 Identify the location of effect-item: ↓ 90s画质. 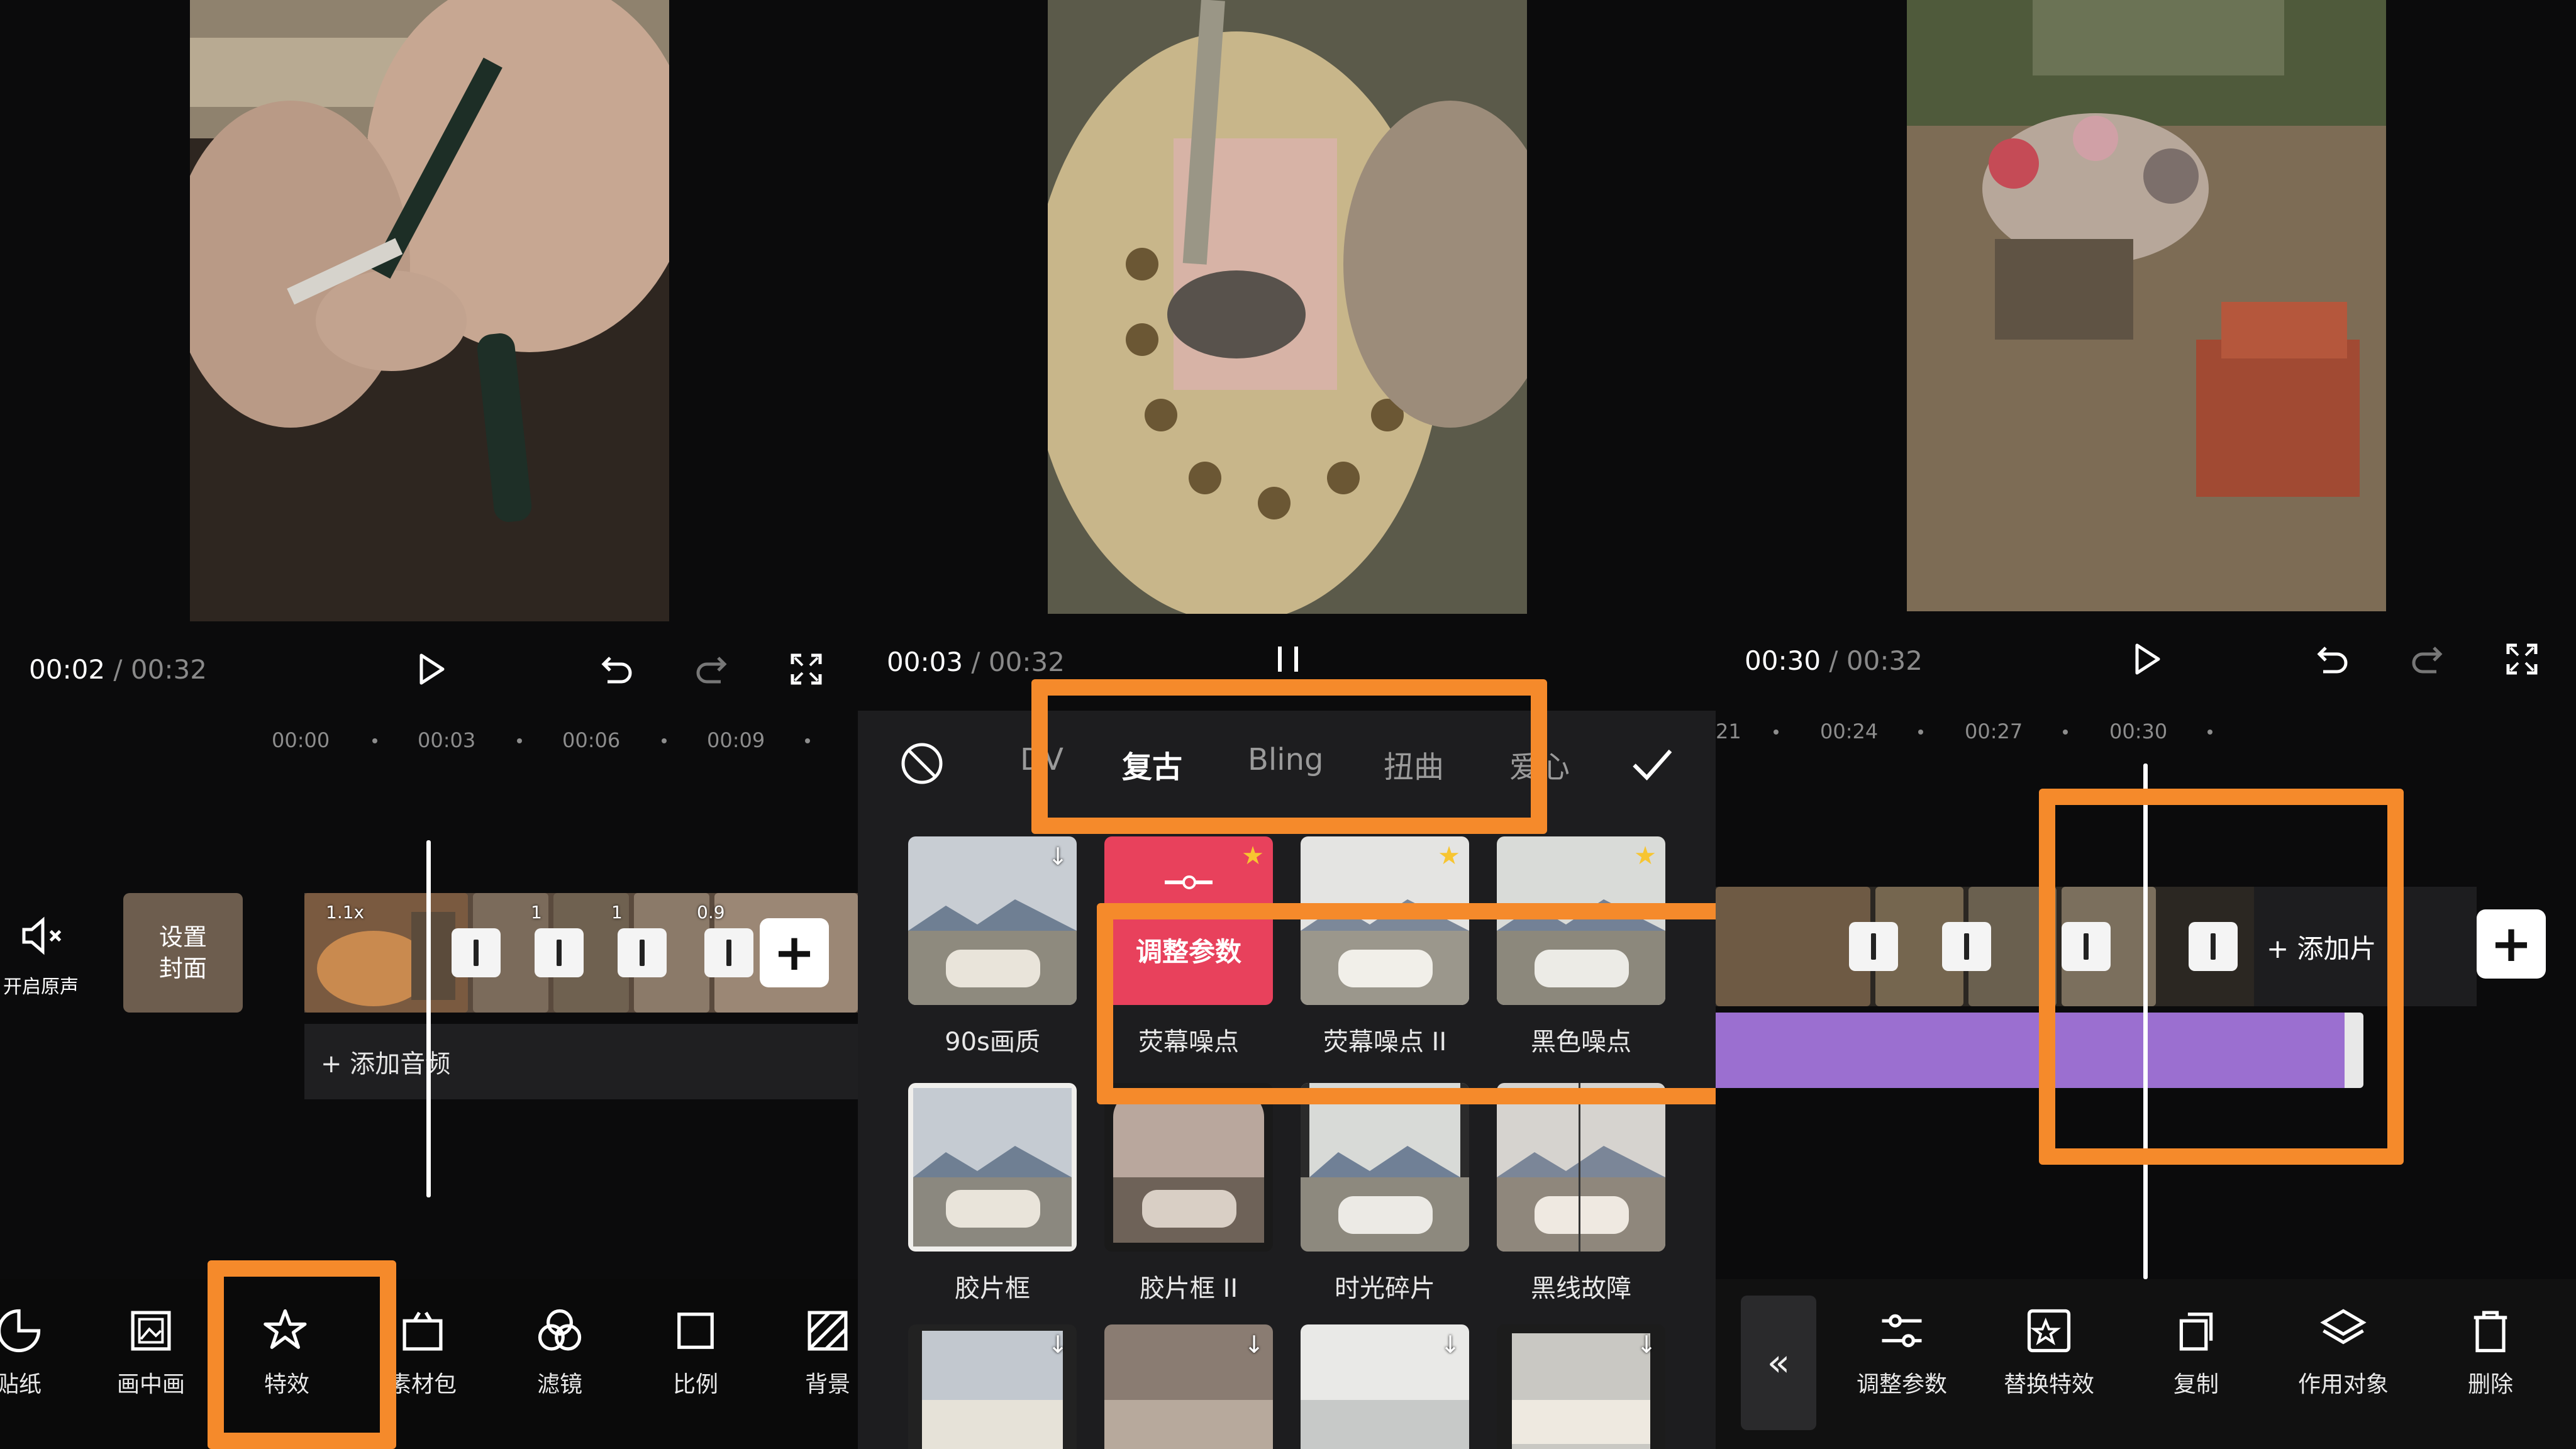
(992, 947).